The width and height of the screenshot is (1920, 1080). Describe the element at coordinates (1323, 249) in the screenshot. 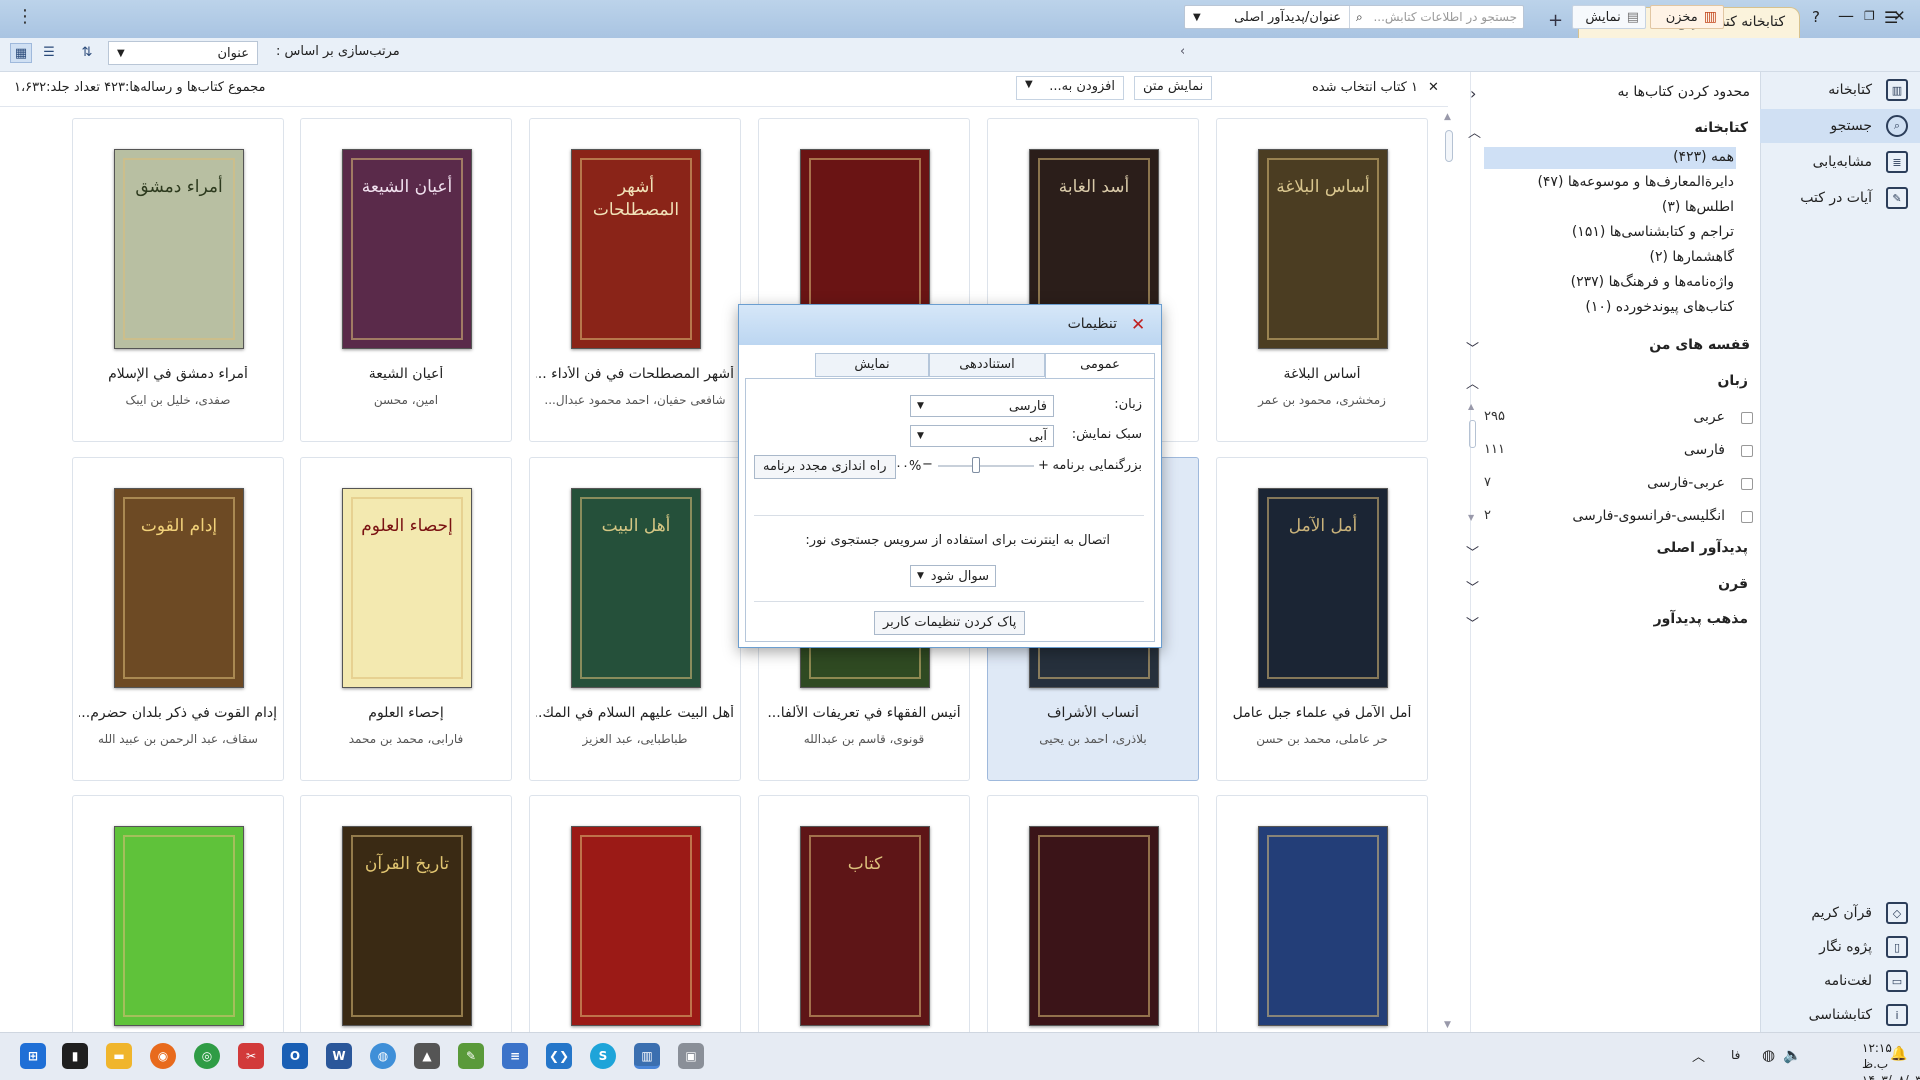

I see `book-cover: أساس البلاغة` at that location.